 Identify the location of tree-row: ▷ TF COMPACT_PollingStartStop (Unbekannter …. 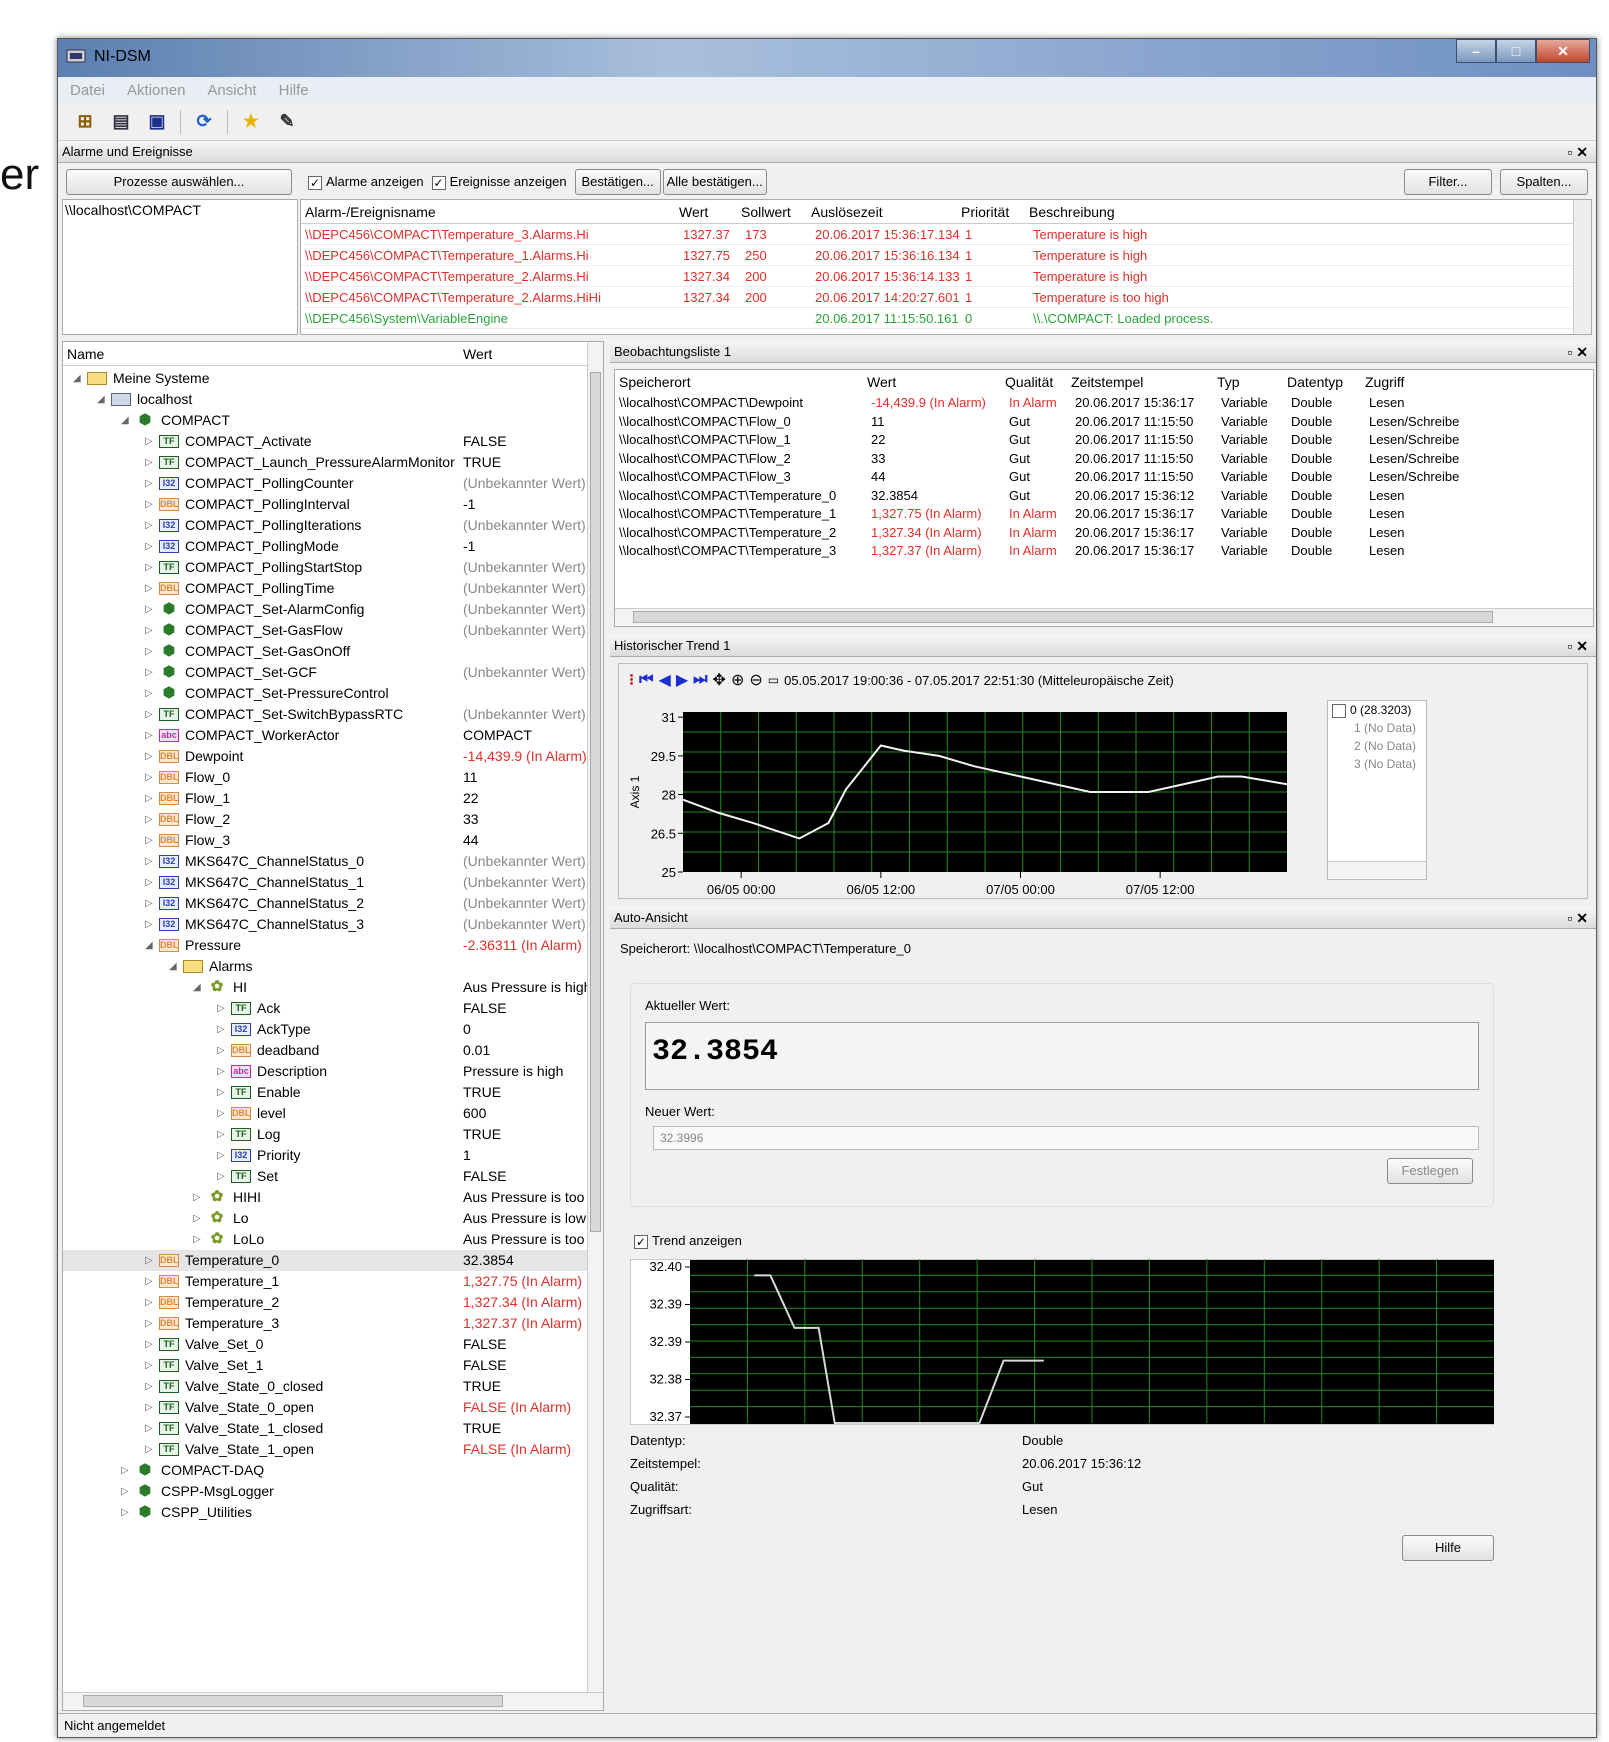
(333, 567).